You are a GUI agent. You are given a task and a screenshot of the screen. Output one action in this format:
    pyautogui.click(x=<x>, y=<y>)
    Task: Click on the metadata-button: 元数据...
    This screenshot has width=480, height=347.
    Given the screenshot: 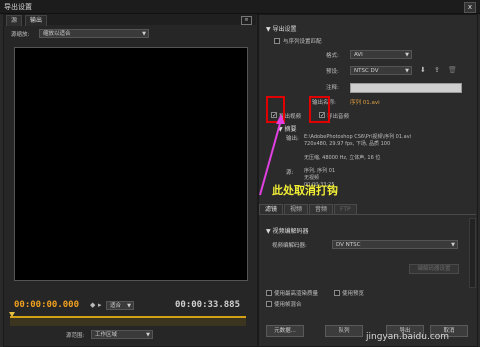 What is the action you would take?
    pyautogui.click(x=285, y=331)
    